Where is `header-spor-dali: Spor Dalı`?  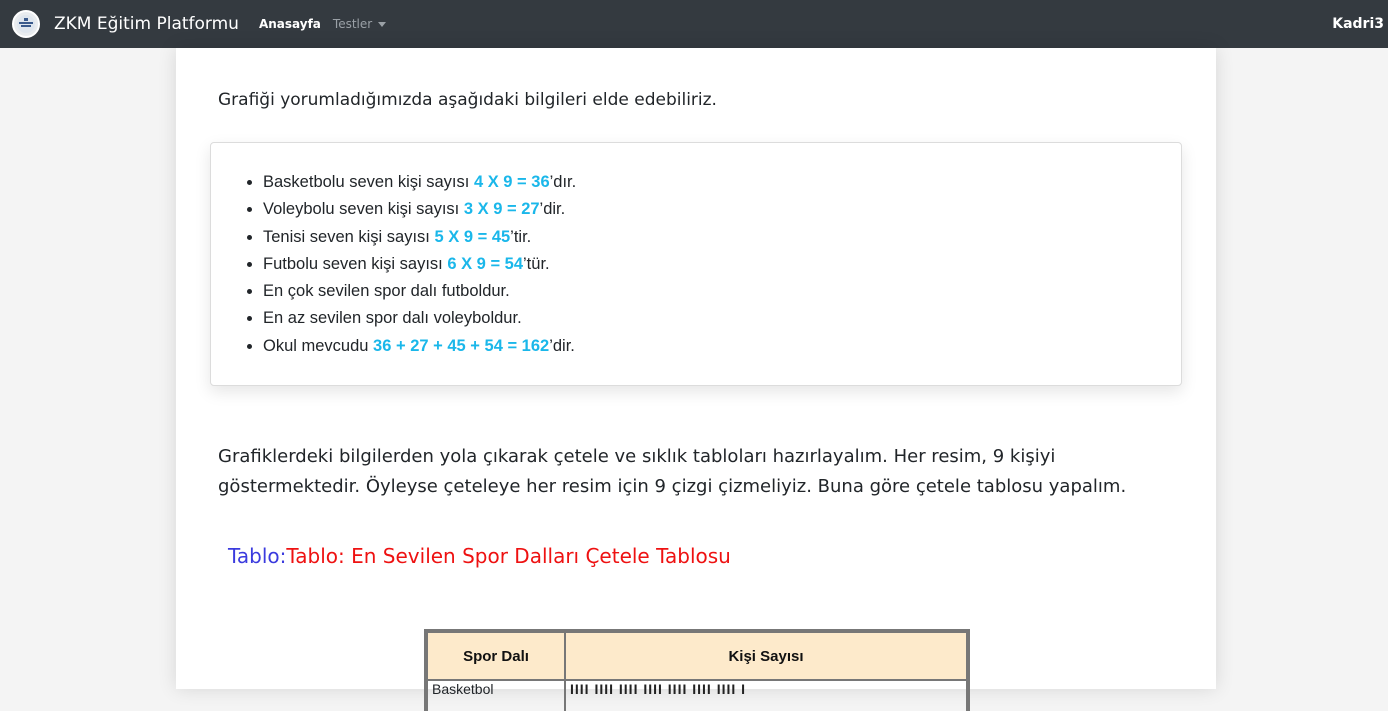
header-spor-dali: Spor Dalı is located at coordinates (496, 656).